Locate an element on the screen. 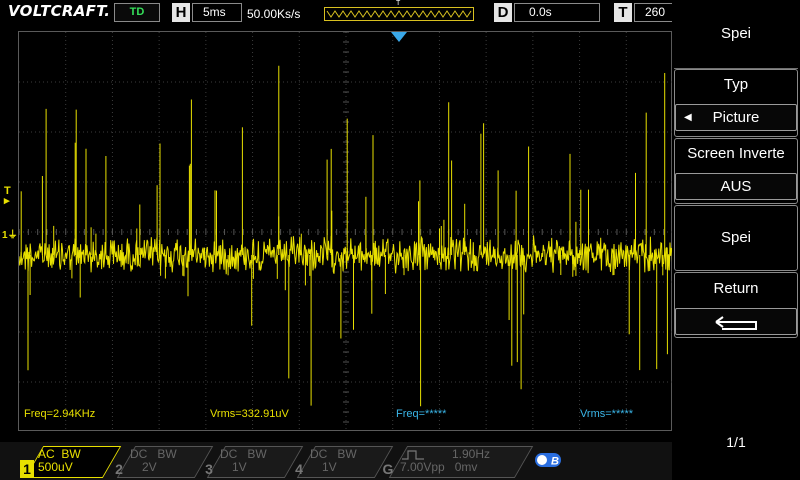 The width and height of the screenshot is (800, 480). type-select: ◀ Picture is located at coordinates (736, 117).